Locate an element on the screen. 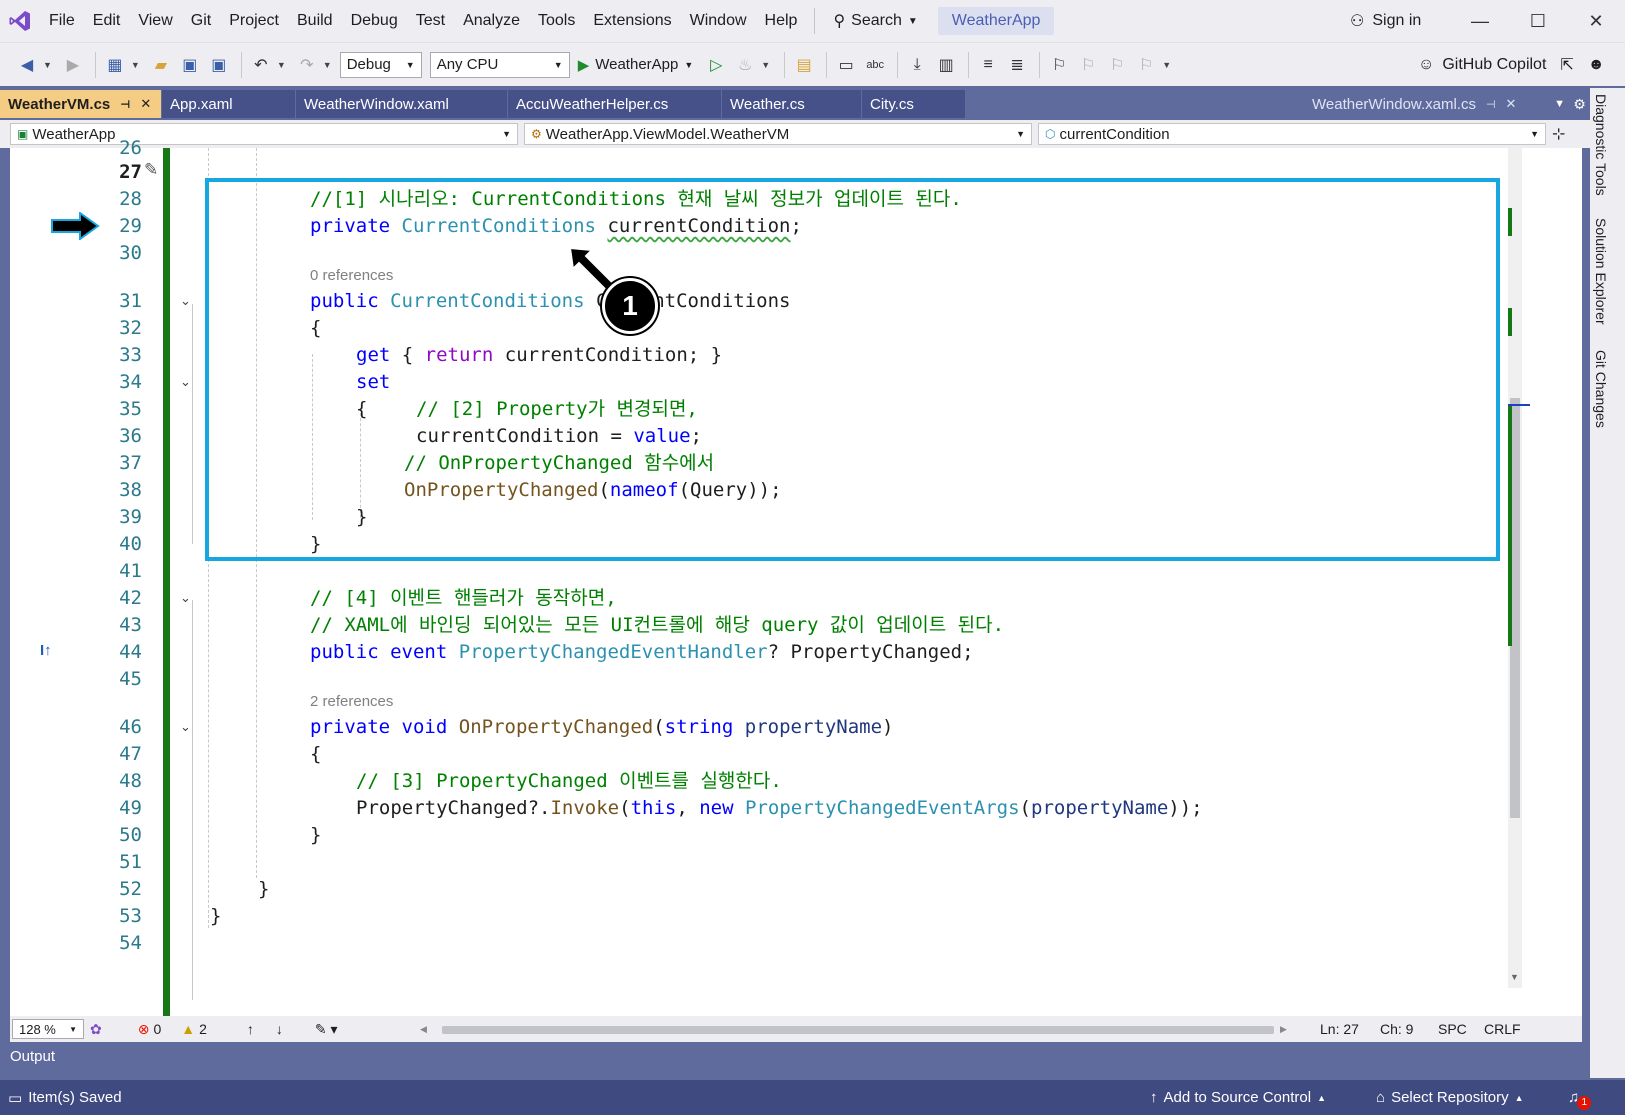 This screenshot has width=1625, height=1115. code-cleanup-icon: ✎ ▾ is located at coordinates (326, 1029).